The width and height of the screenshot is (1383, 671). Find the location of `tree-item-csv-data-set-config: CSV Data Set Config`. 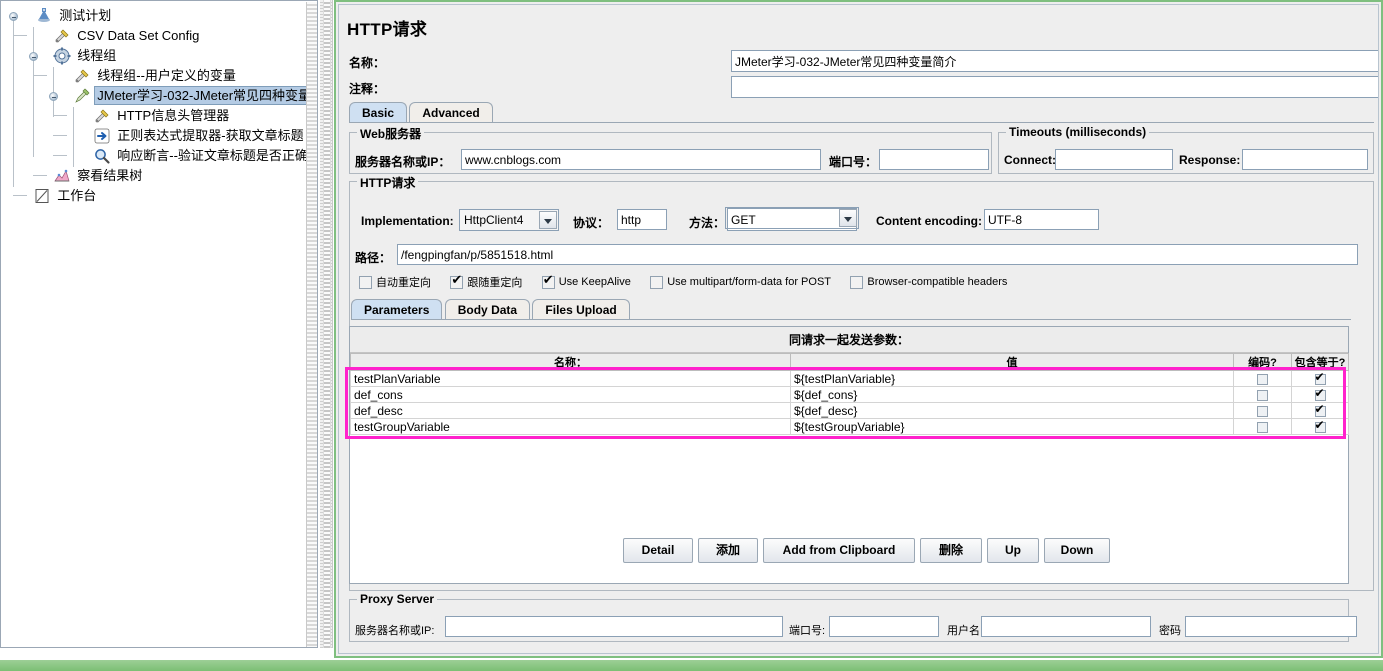

tree-item-csv-data-set-config: CSV Data Set Config is located at coordinates (159, 35).